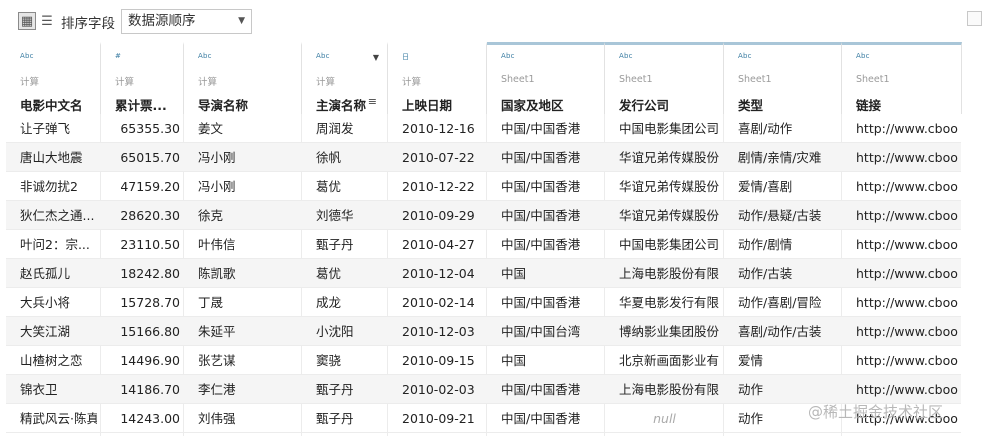 This screenshot has width=983, height=436. What do you see at coordinates (150, 244) in the screenshot?
I see `table-cell: 23110.50` at bounding box center [150, 244].